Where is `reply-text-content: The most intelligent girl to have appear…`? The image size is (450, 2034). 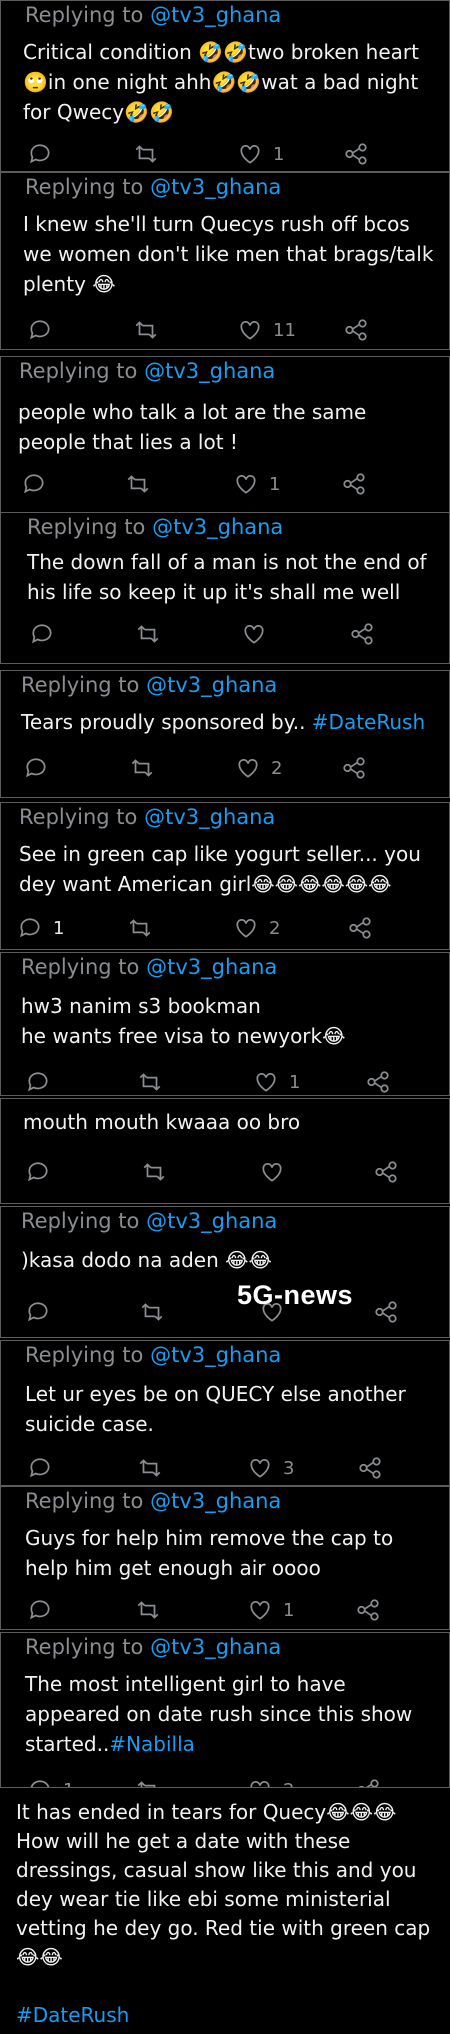
reply-text-content: The most intelligent girl to have appear… is located at coordinates (219, 1714).